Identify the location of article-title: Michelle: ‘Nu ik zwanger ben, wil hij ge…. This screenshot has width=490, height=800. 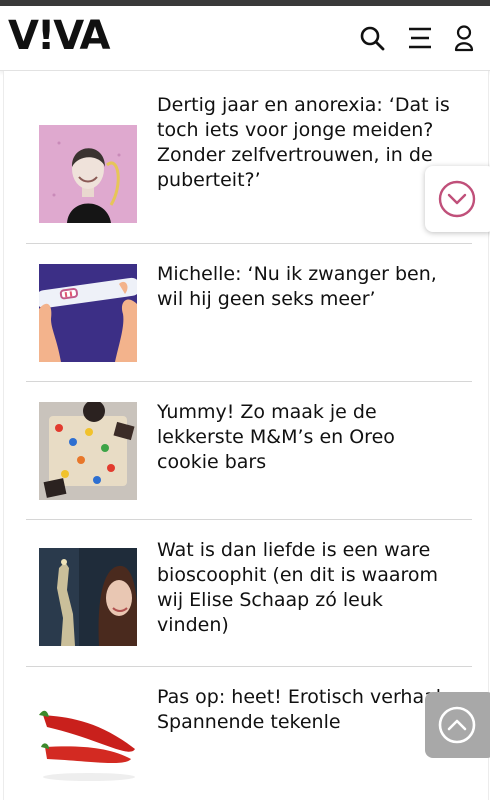
(307, 287).